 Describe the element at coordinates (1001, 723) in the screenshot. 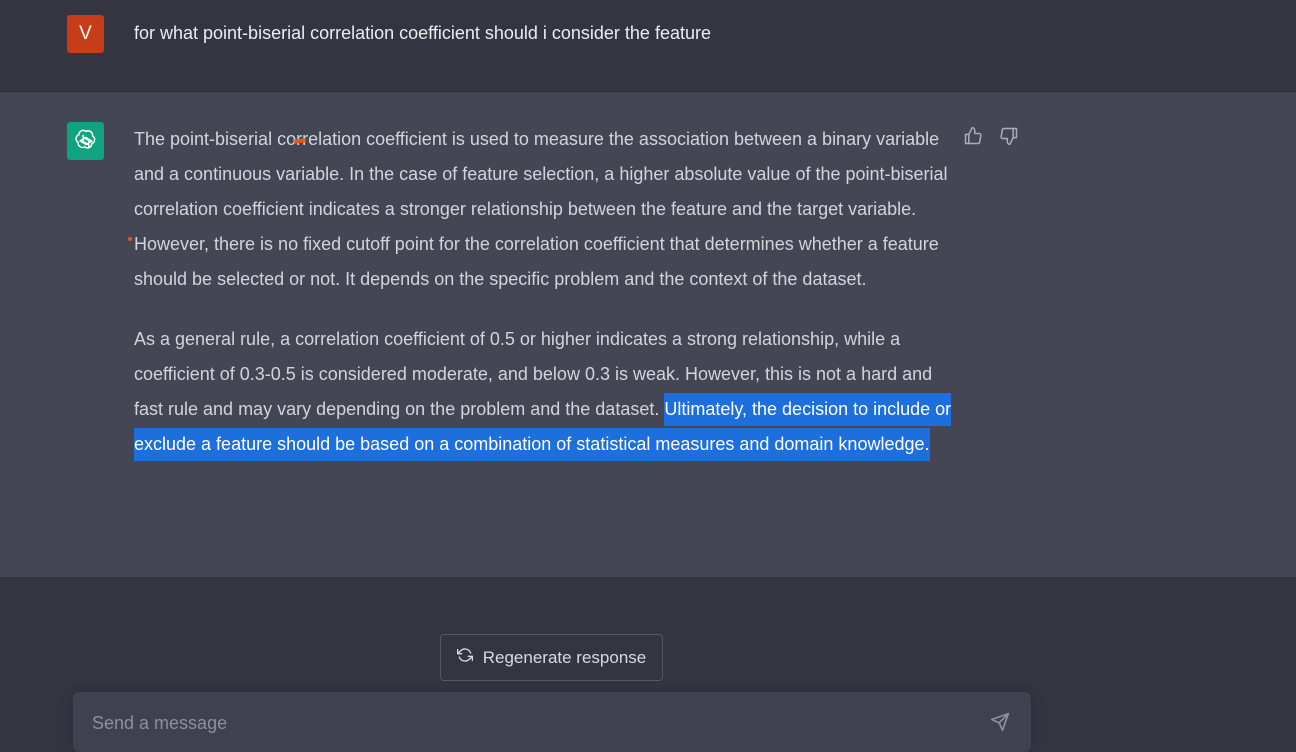

I see `send-icon` at that location.